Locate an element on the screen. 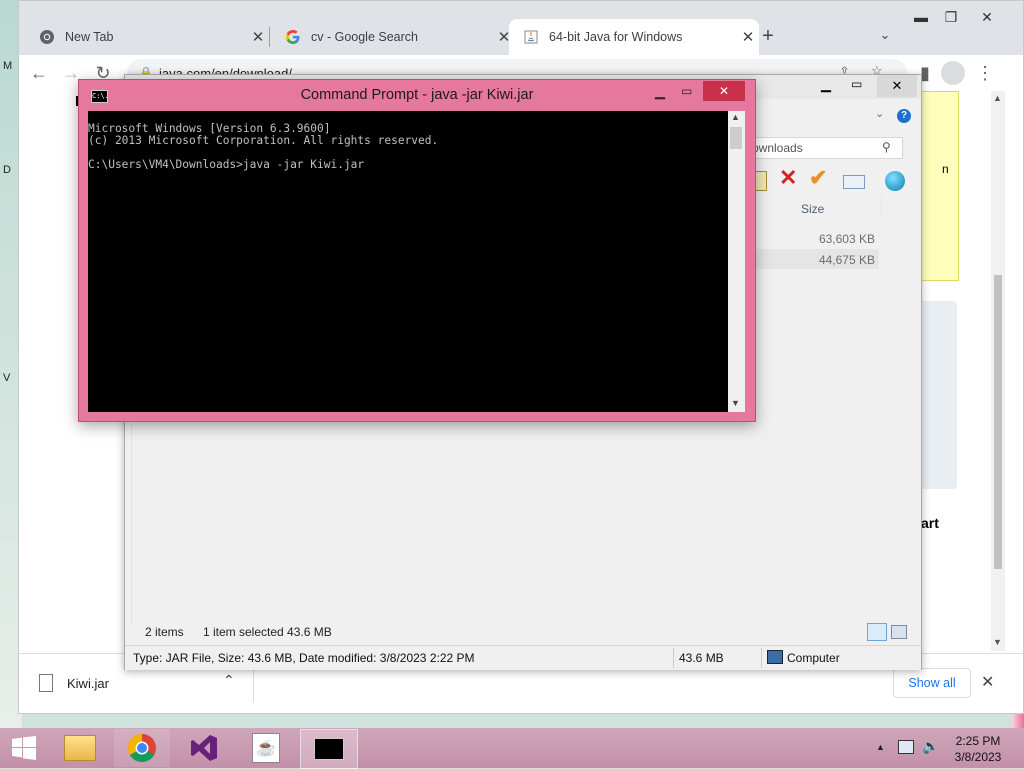 The image size is (1024, 769). tab-google-search: cv - Google Search ✕ is located at coordinates (393, 37).